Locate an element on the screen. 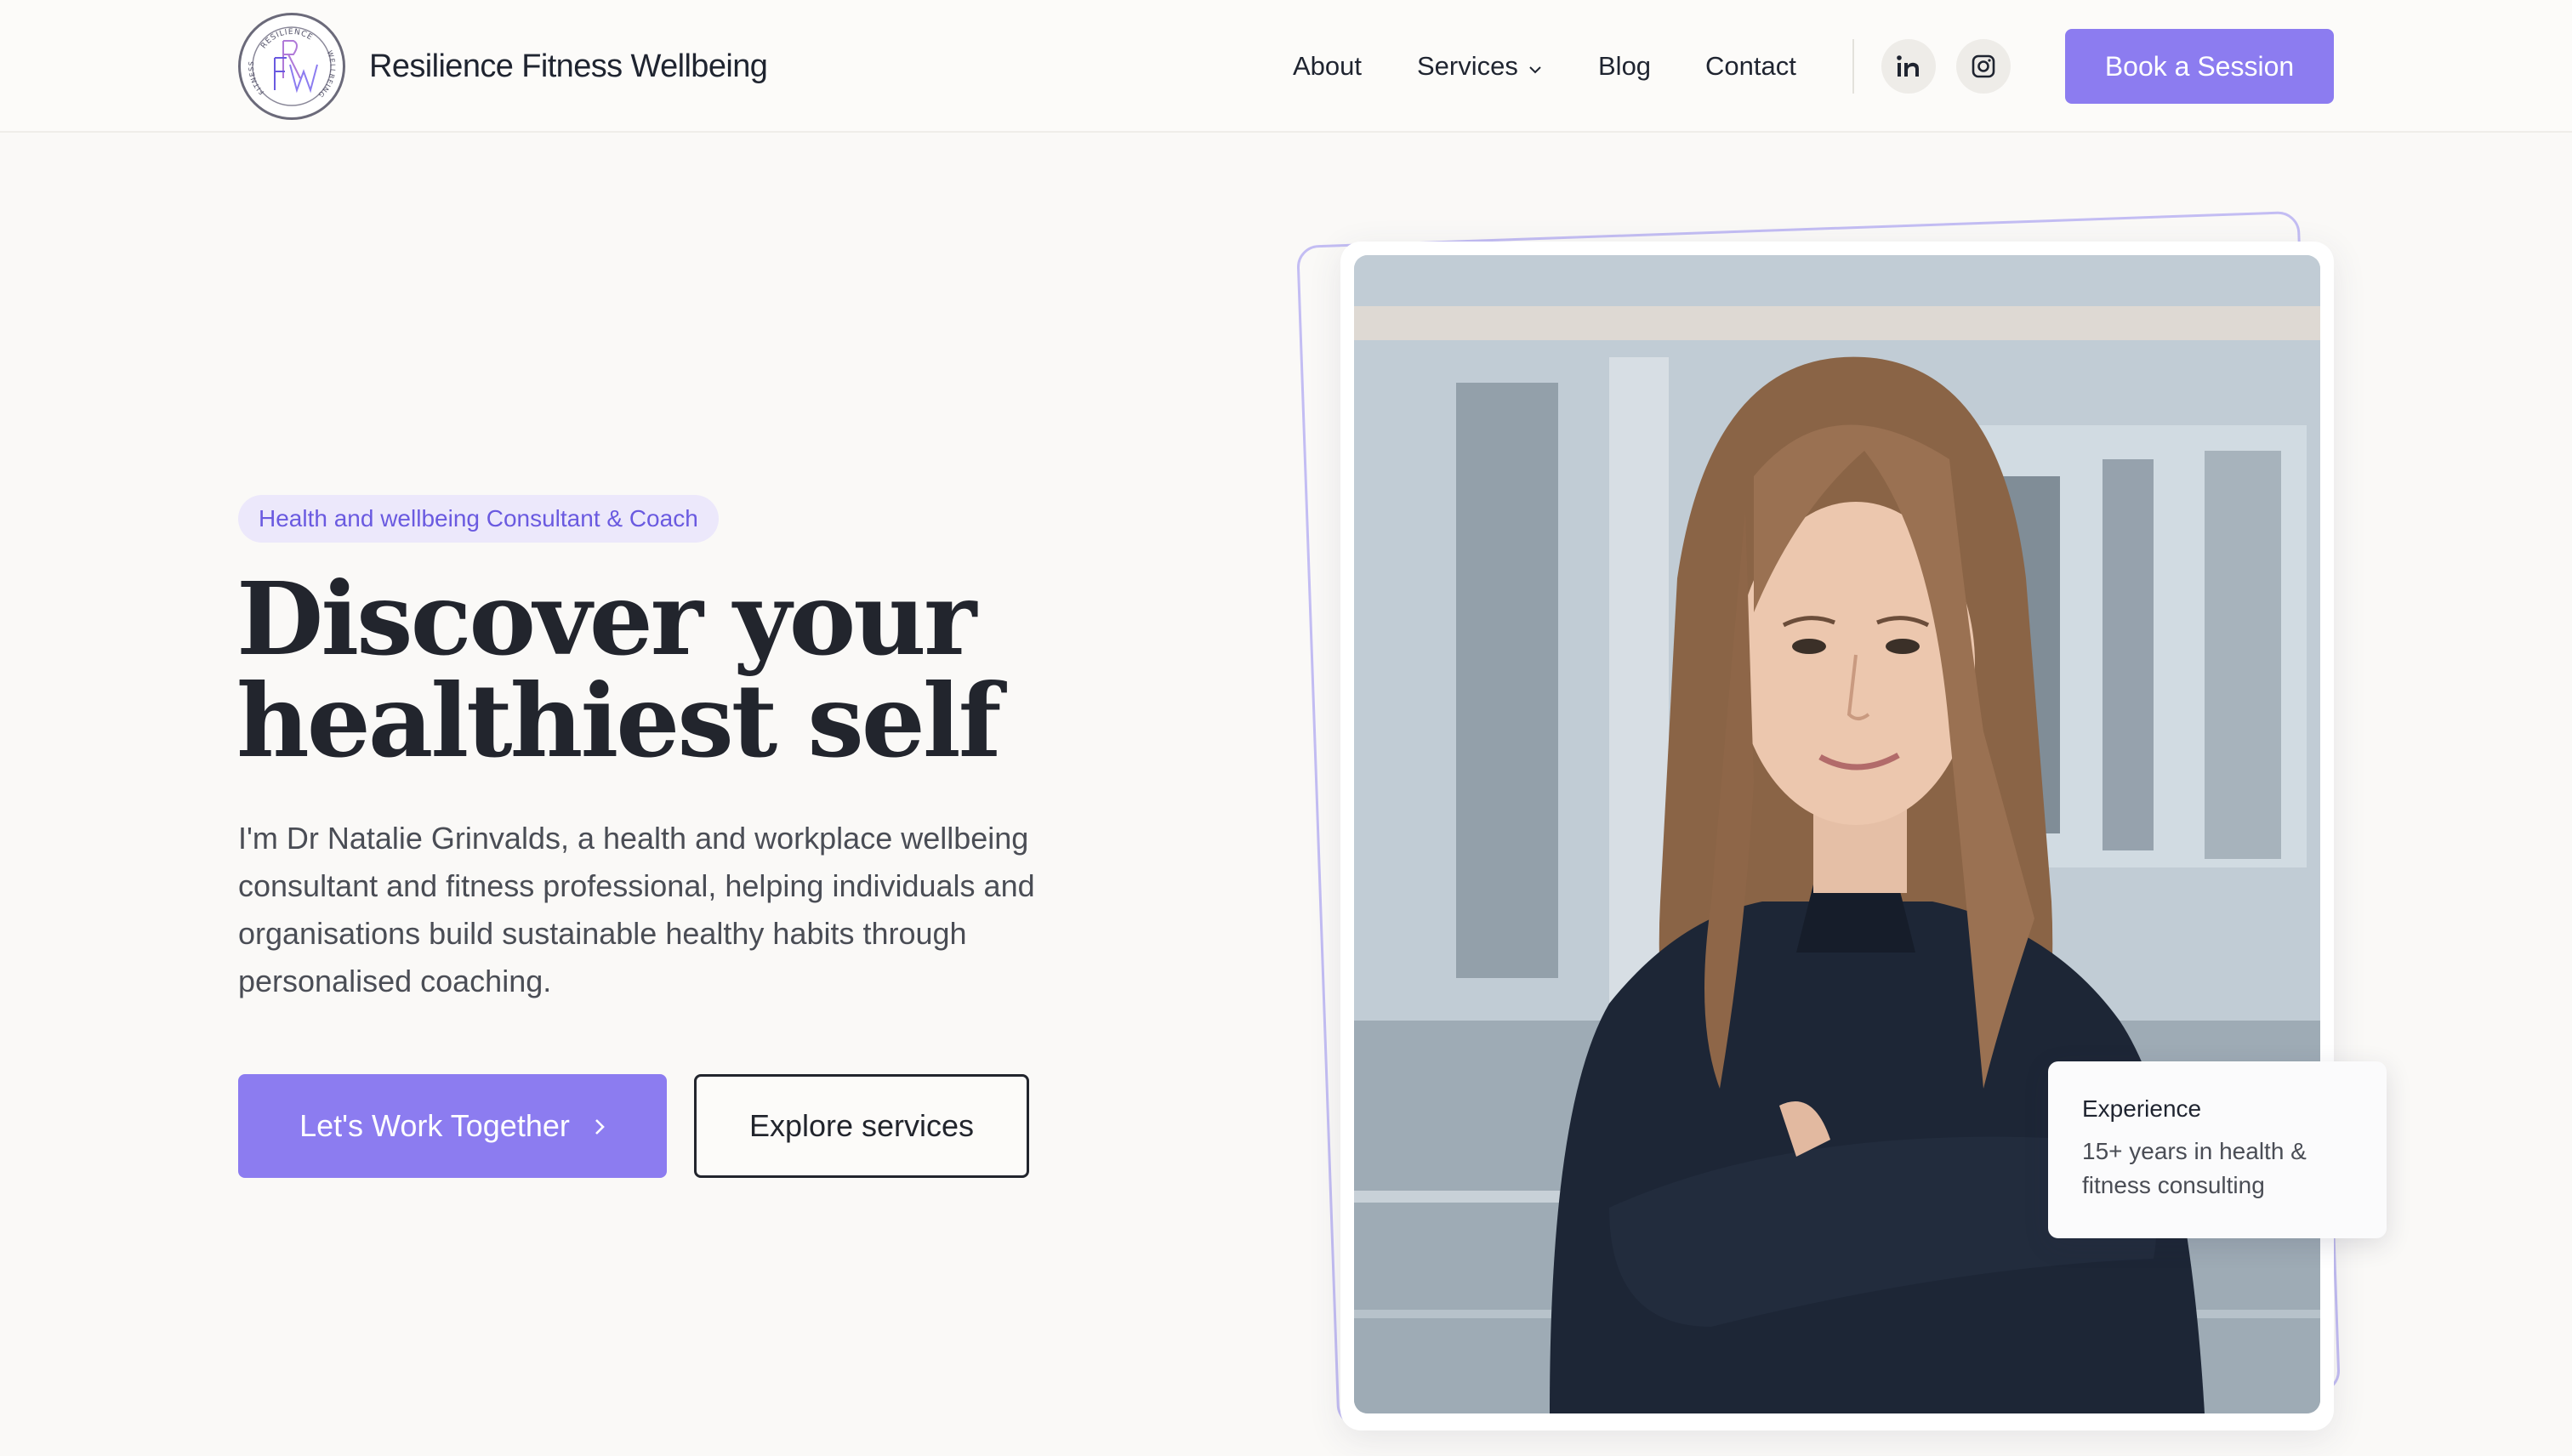 The width and height of the screenshot is (2572, 1456). linkedin-icon is located at coordinates (1908, 66).